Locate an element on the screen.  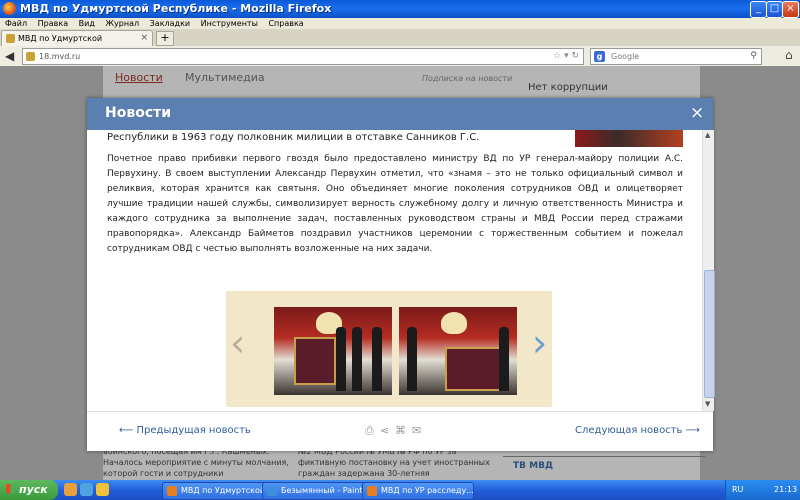
next-news-link: Следующая новость ⟶ is located at coordinates (637, 430).